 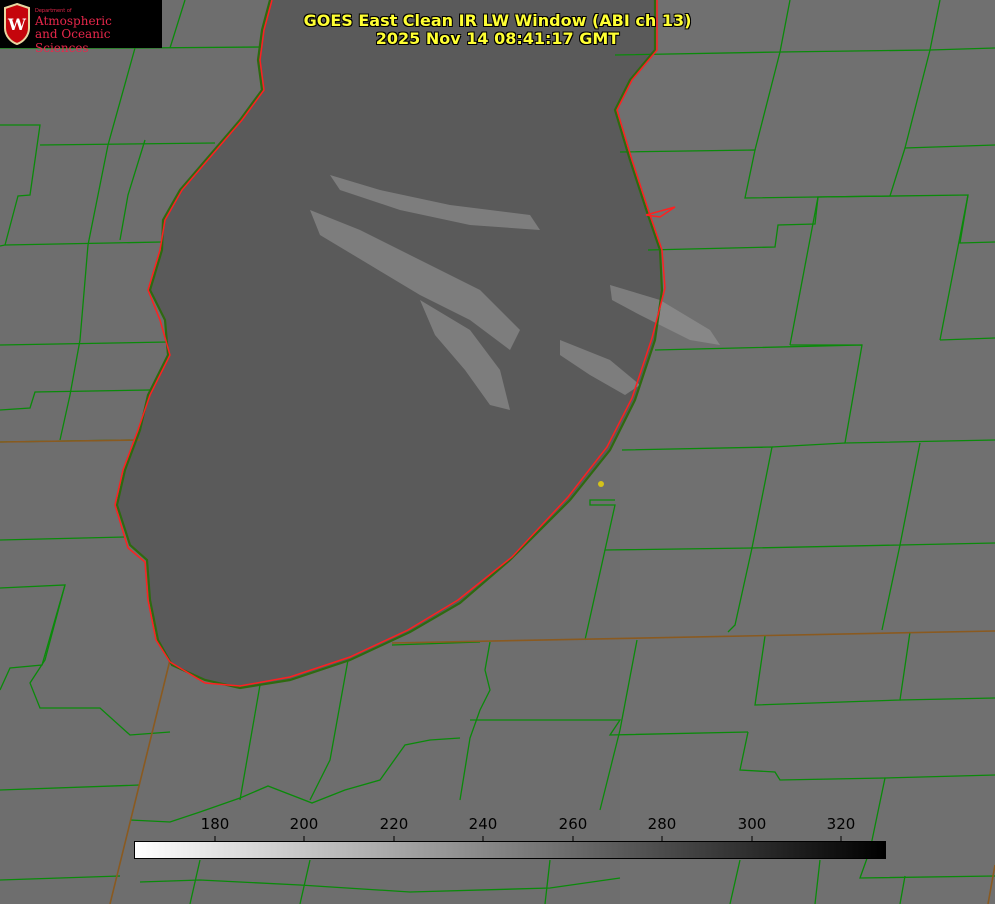 What do you see at coordinates (573, 824) in the screenshot?
I see `colorbar-tick-label: 260` at bounding box center [573, 824].